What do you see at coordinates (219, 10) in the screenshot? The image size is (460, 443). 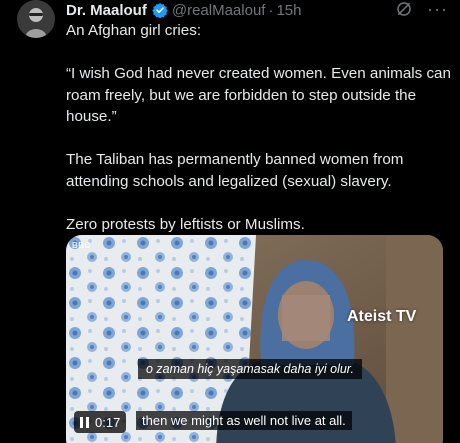 I see `author-handle: @realMaalouf` at bounding box center [219, 10].